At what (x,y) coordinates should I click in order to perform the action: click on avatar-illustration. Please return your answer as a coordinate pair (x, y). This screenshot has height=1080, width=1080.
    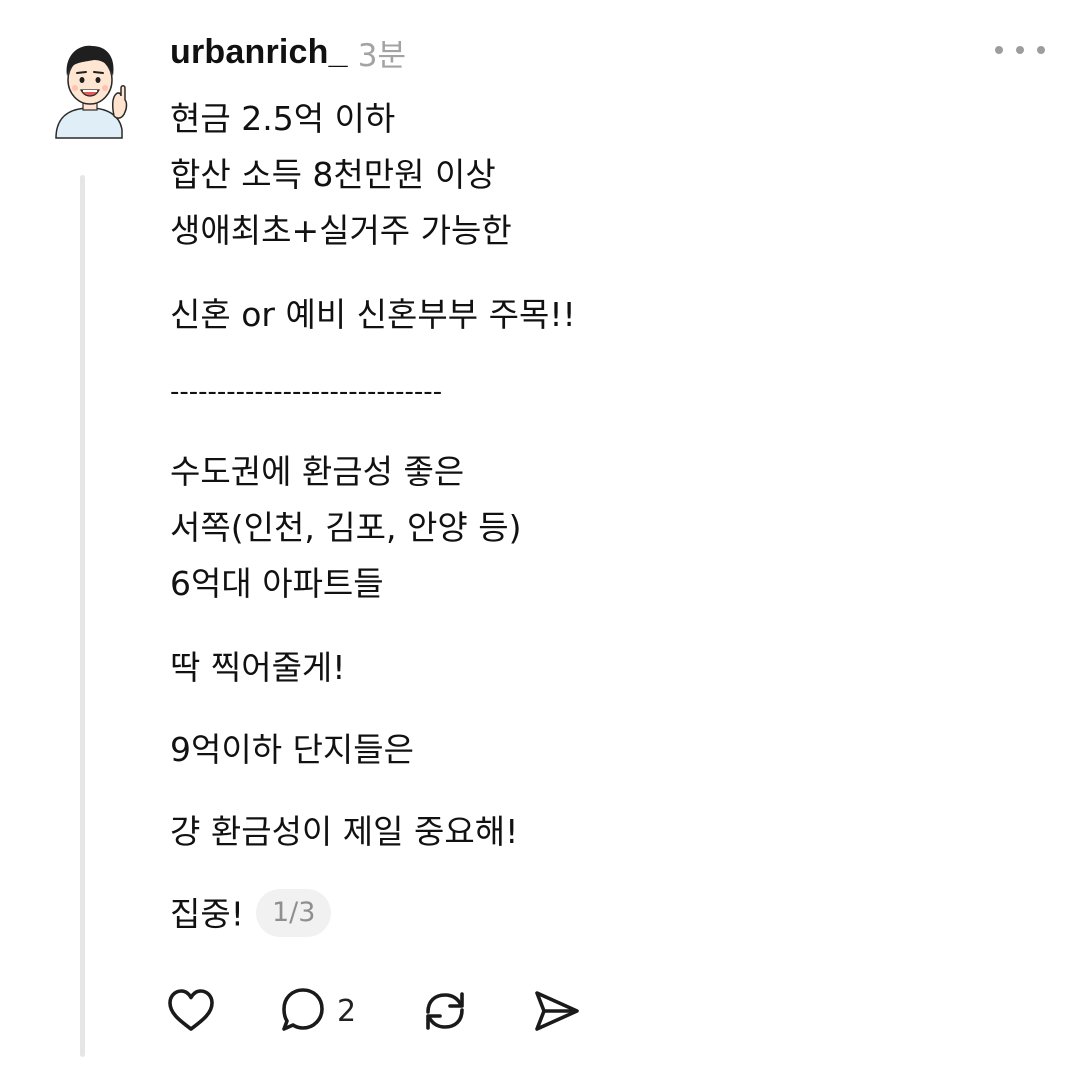
    Looking at the image, I should click on (91, 92).